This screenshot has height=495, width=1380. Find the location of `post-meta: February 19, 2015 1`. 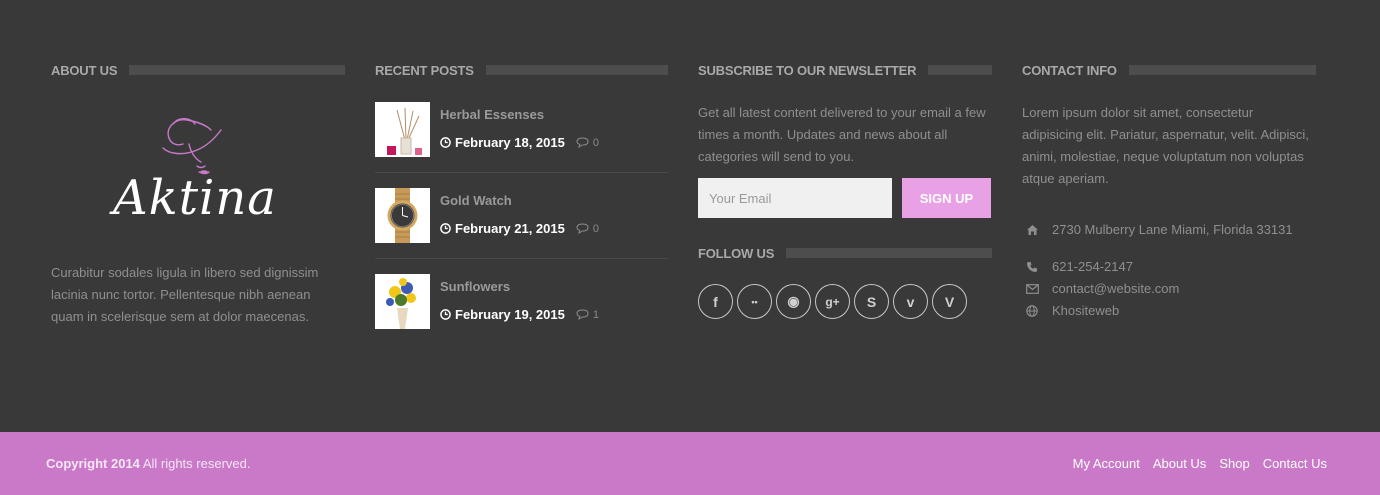

post-meta: February 19, 2015 1 is located at coordinates (519, 314).